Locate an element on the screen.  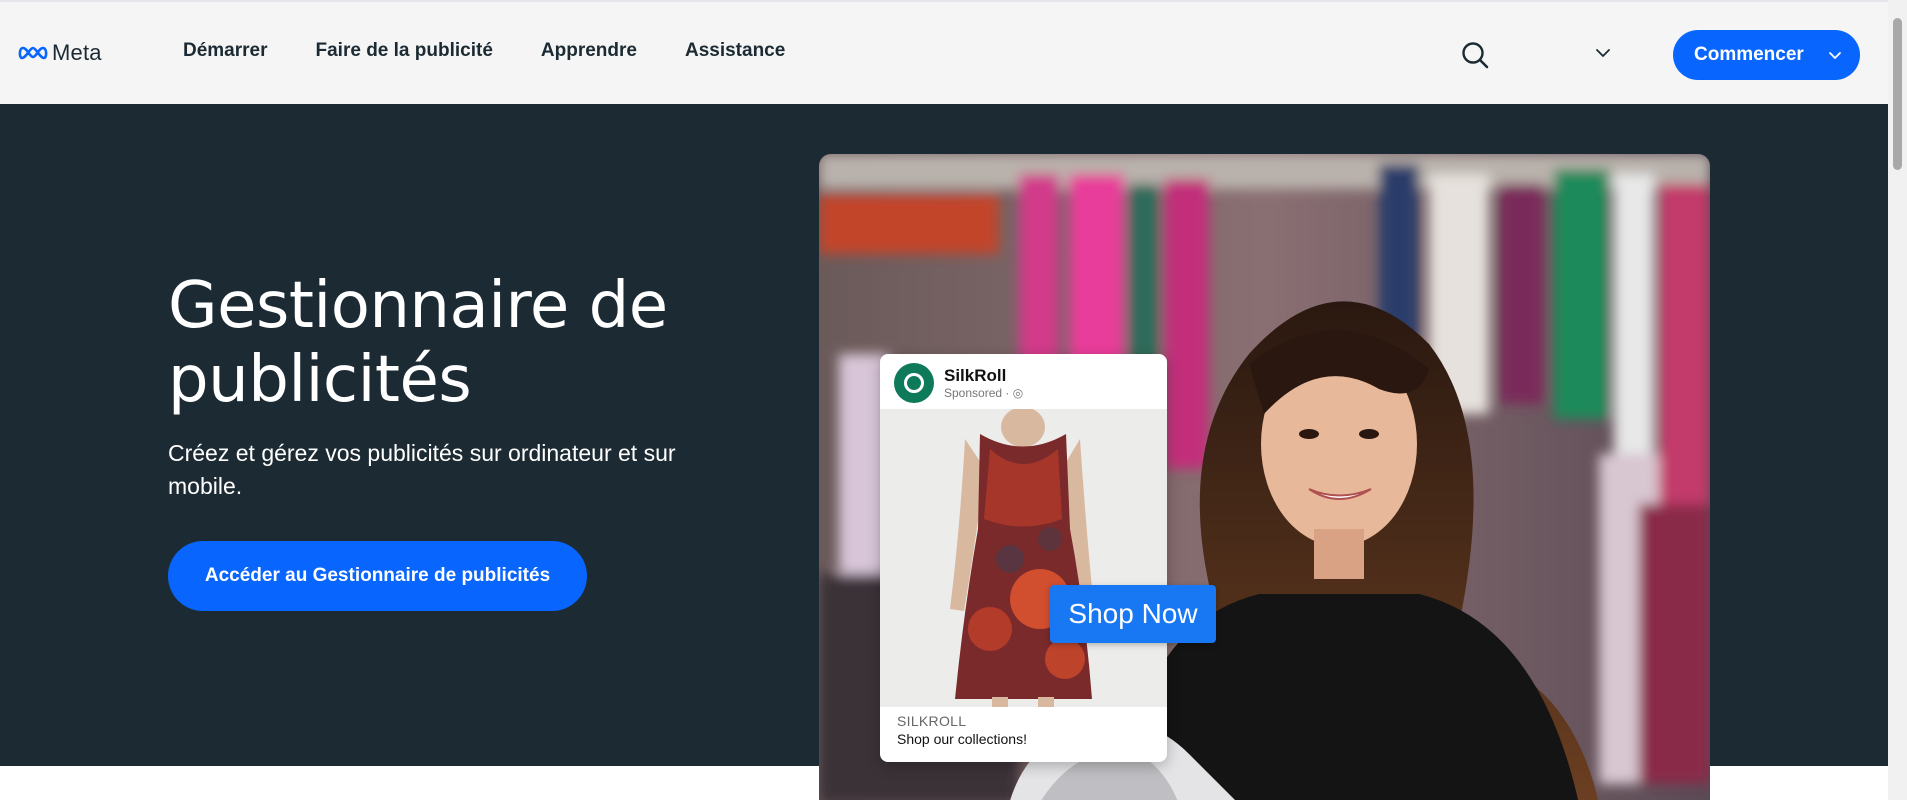
ad-footer-brand: SILKROLL is located at coordinates (932, 721).